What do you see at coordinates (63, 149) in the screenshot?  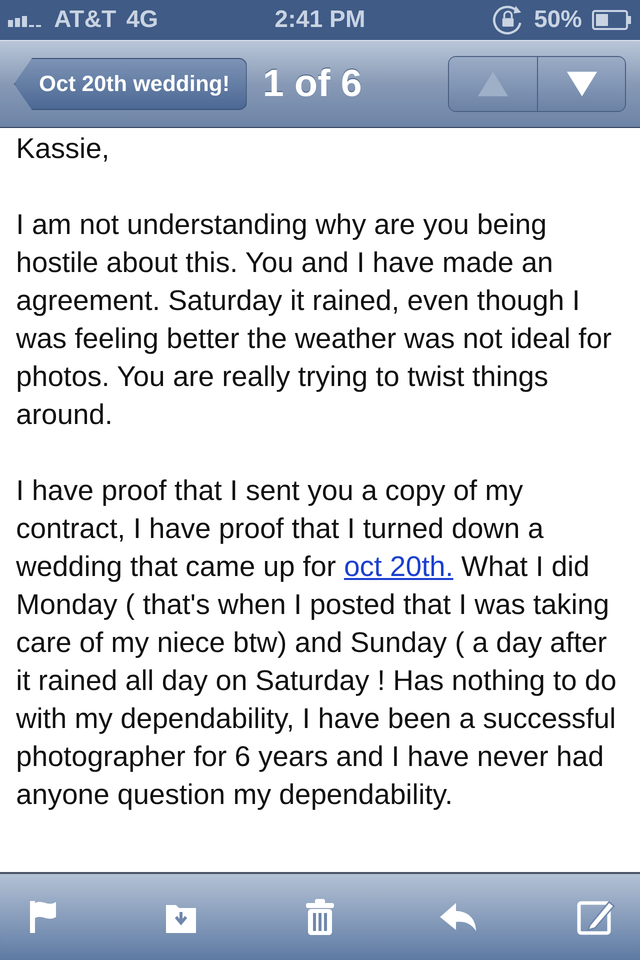 I see `greeting-text: Kassie,` at bounding box center [63, 149].